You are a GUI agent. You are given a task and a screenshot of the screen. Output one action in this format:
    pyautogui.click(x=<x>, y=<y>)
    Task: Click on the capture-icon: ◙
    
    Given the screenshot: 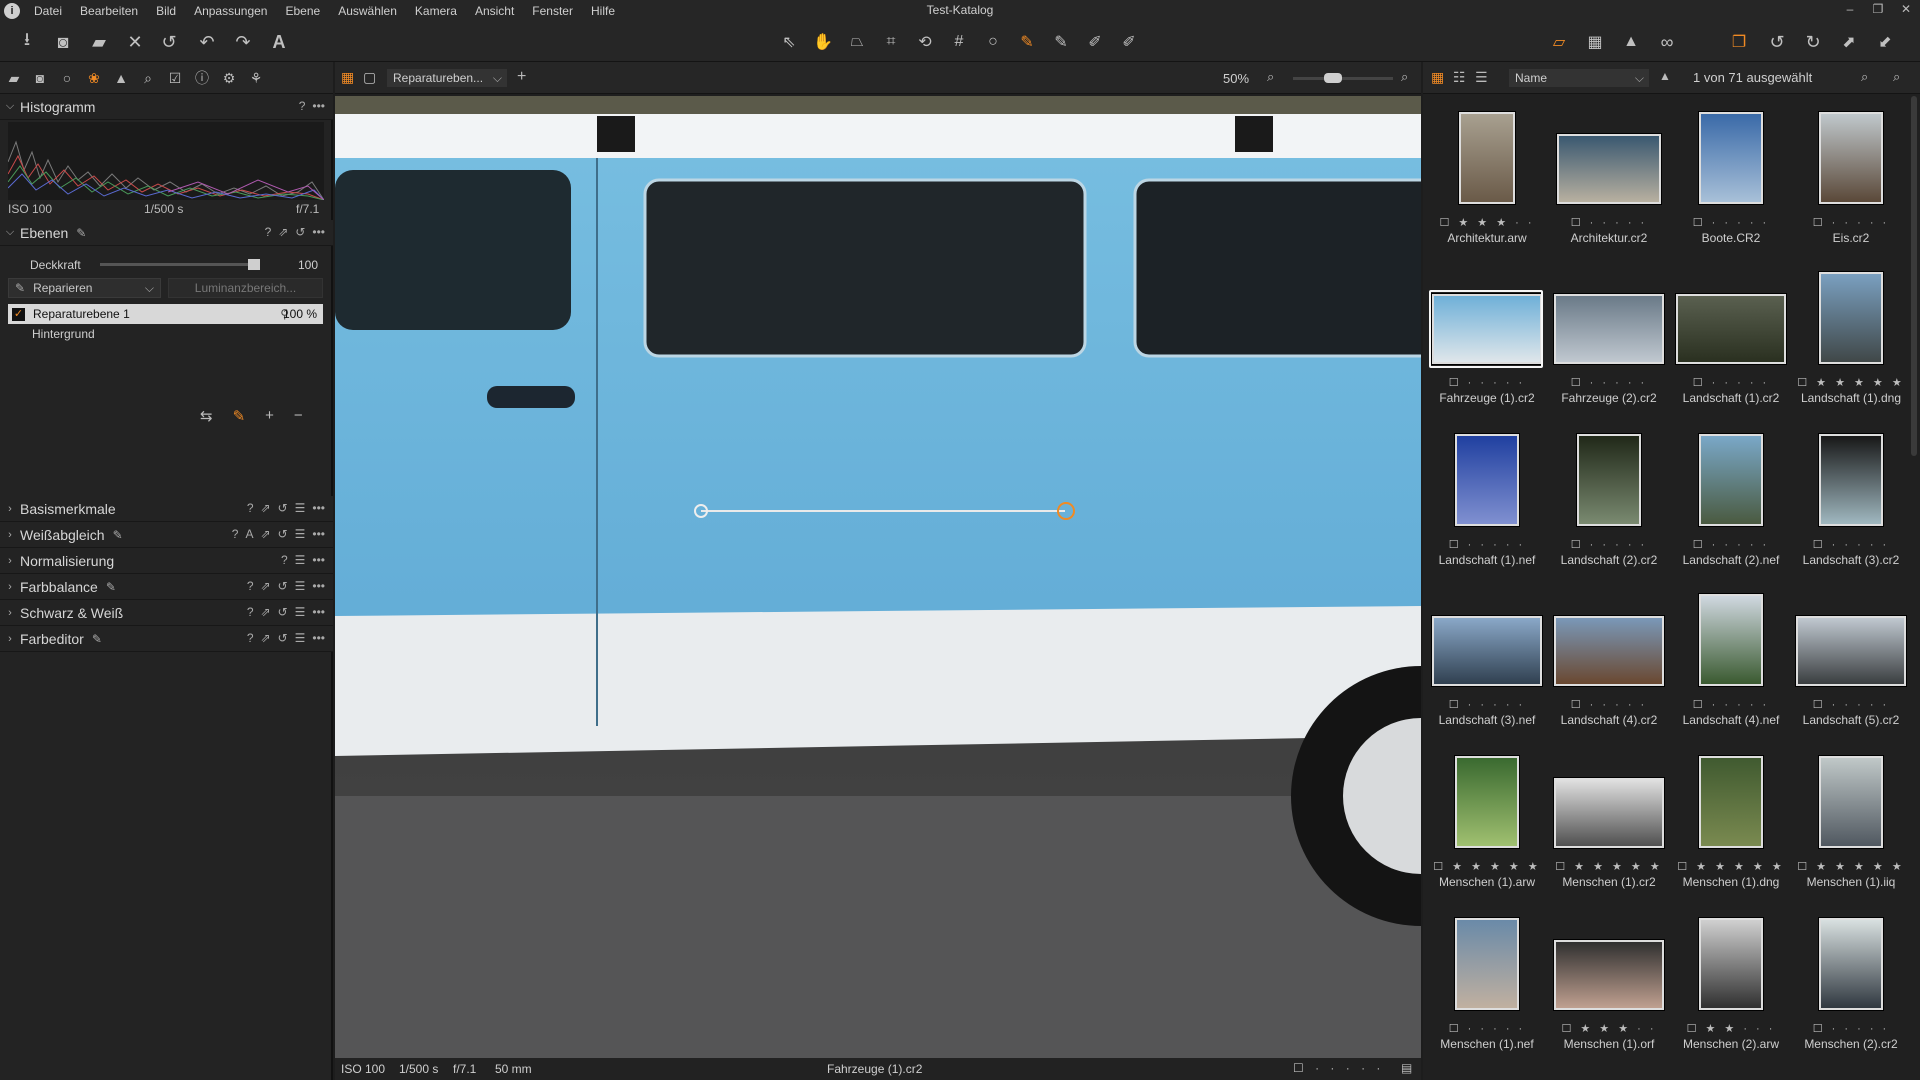 What is the action you would take?
    pyautogui.click(x=63, y=42)
    